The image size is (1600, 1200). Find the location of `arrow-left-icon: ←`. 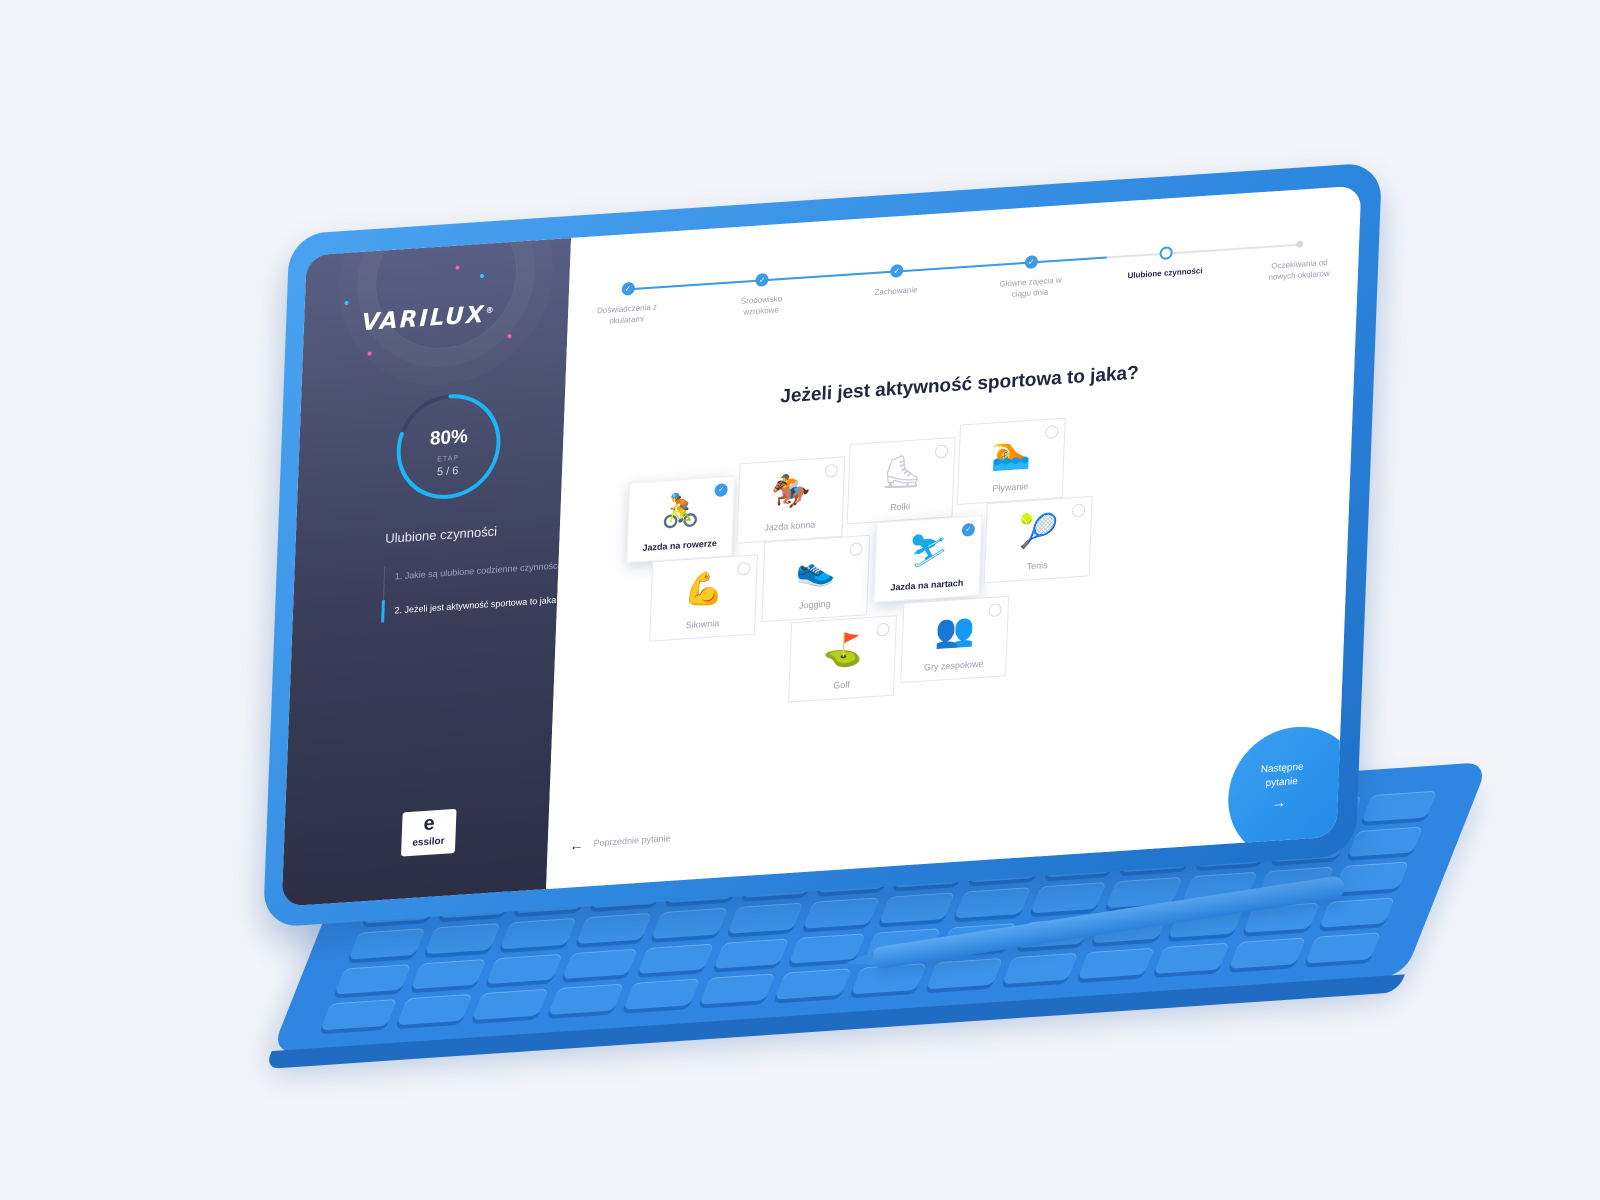

arrow-left-icon: ← is located at coordinates (576, 845).